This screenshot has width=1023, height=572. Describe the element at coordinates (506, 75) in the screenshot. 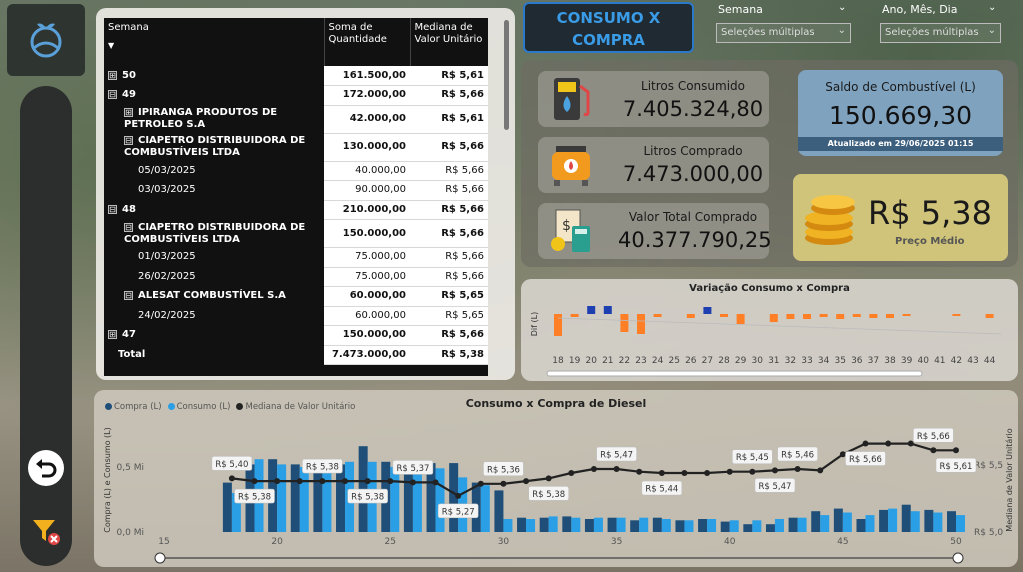

I see `table-scrollbar` at that location.